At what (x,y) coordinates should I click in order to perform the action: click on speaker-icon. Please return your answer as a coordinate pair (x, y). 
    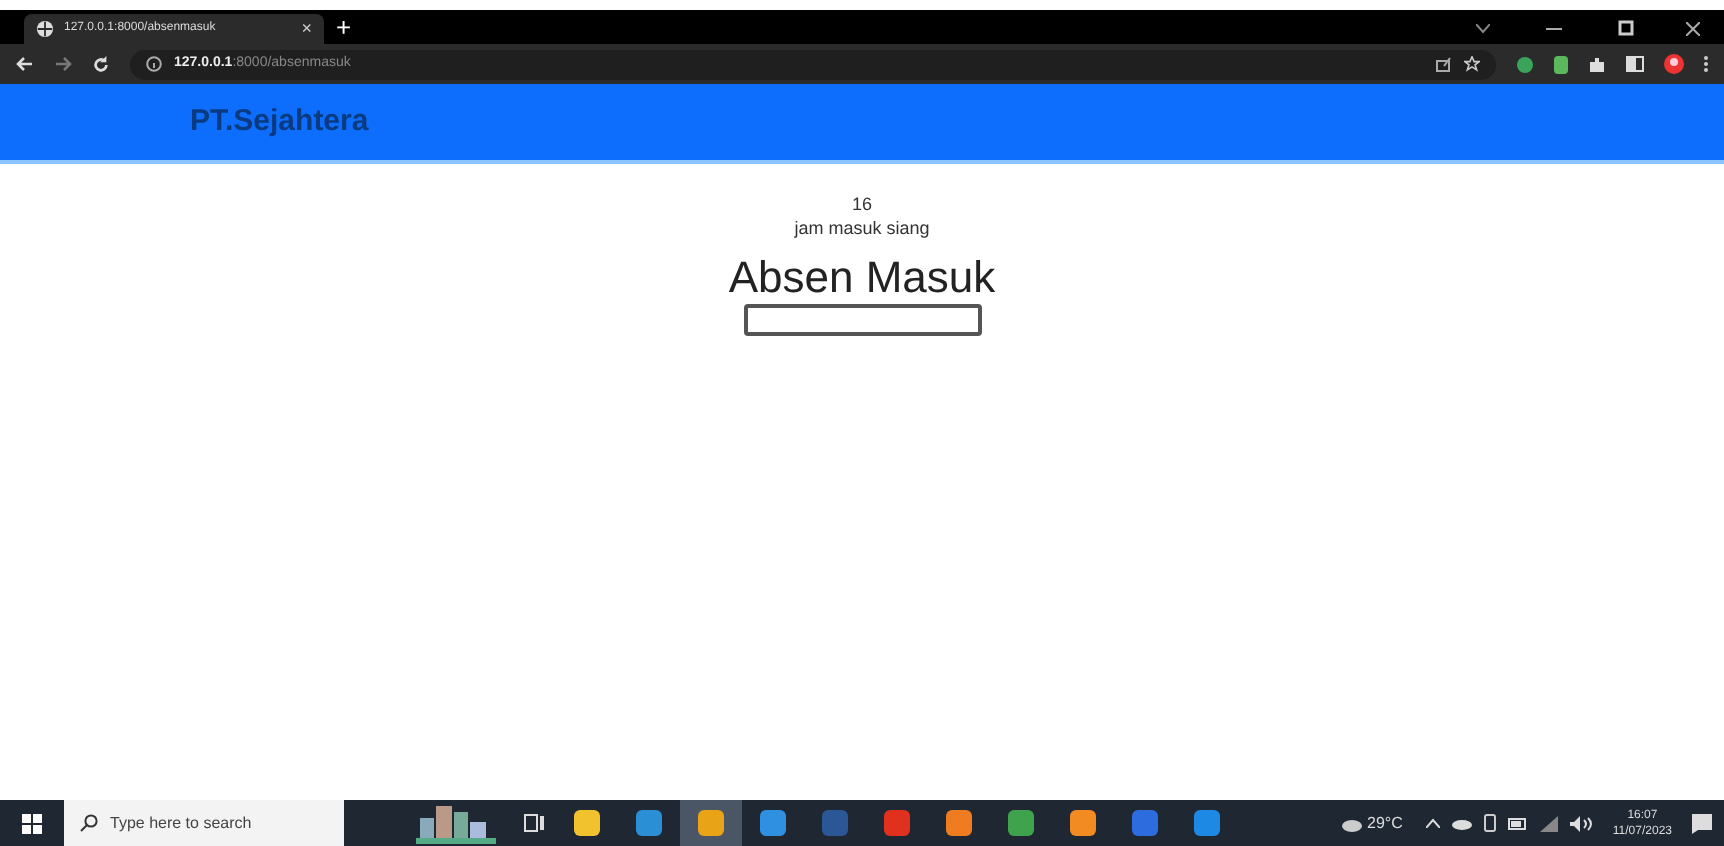
    Looking at the image, I should click on (1581, 823).